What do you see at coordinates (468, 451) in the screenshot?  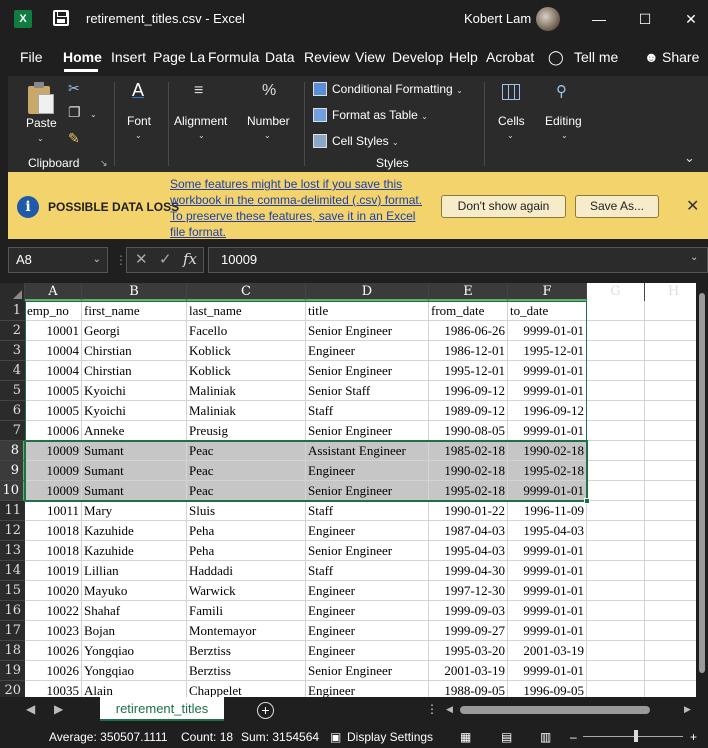 I see `table-cell: 1985-02-18` at bounding box center [468, 451].